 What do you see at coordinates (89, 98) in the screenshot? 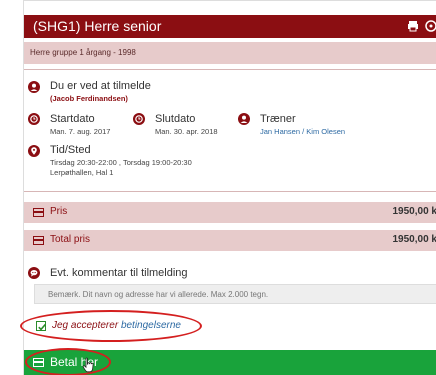
I see `registrant-name: (Jacob Ferdinandsen)` at bounding box center [89, 98].